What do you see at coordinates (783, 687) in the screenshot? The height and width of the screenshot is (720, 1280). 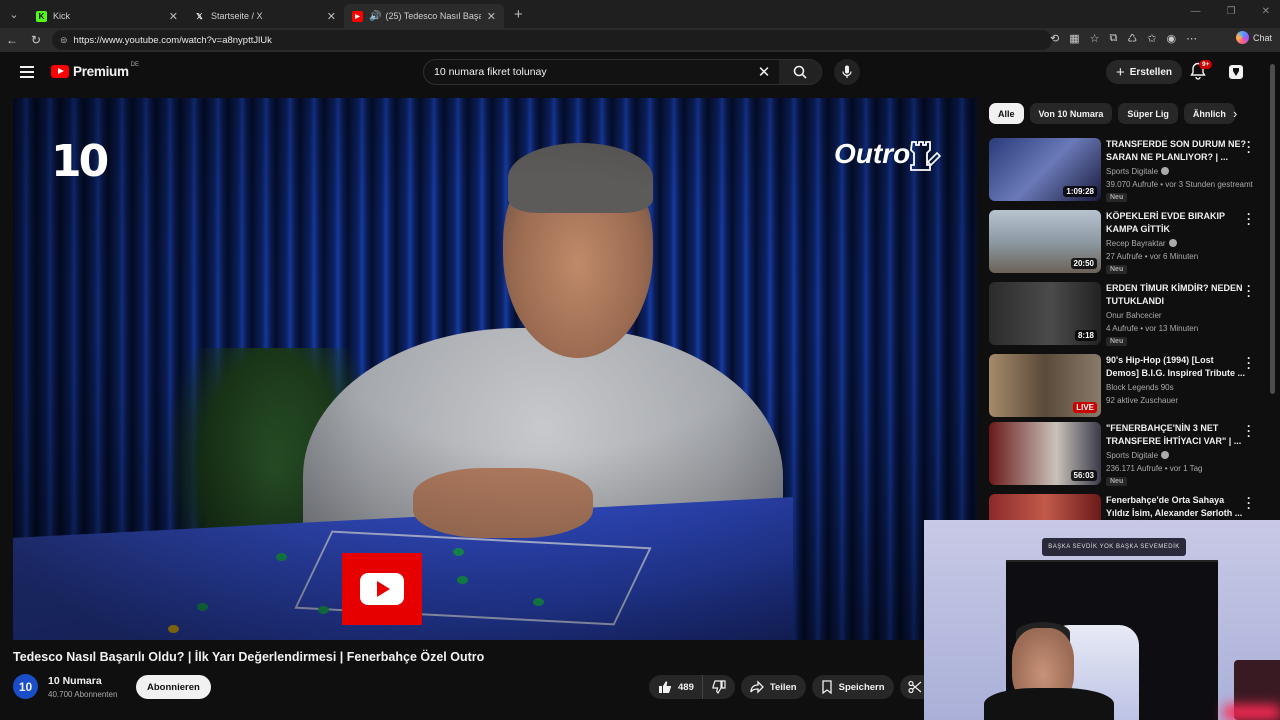 I see `share-label: Teilen` at bounding box center [783, 687].